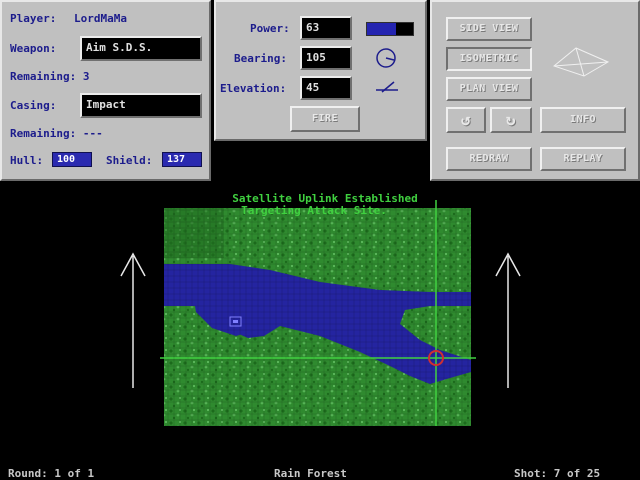  Describe the element at coordinates (557, 473) in the screenshot. I see `shot-status: Shot: 7 of 25` at that location.